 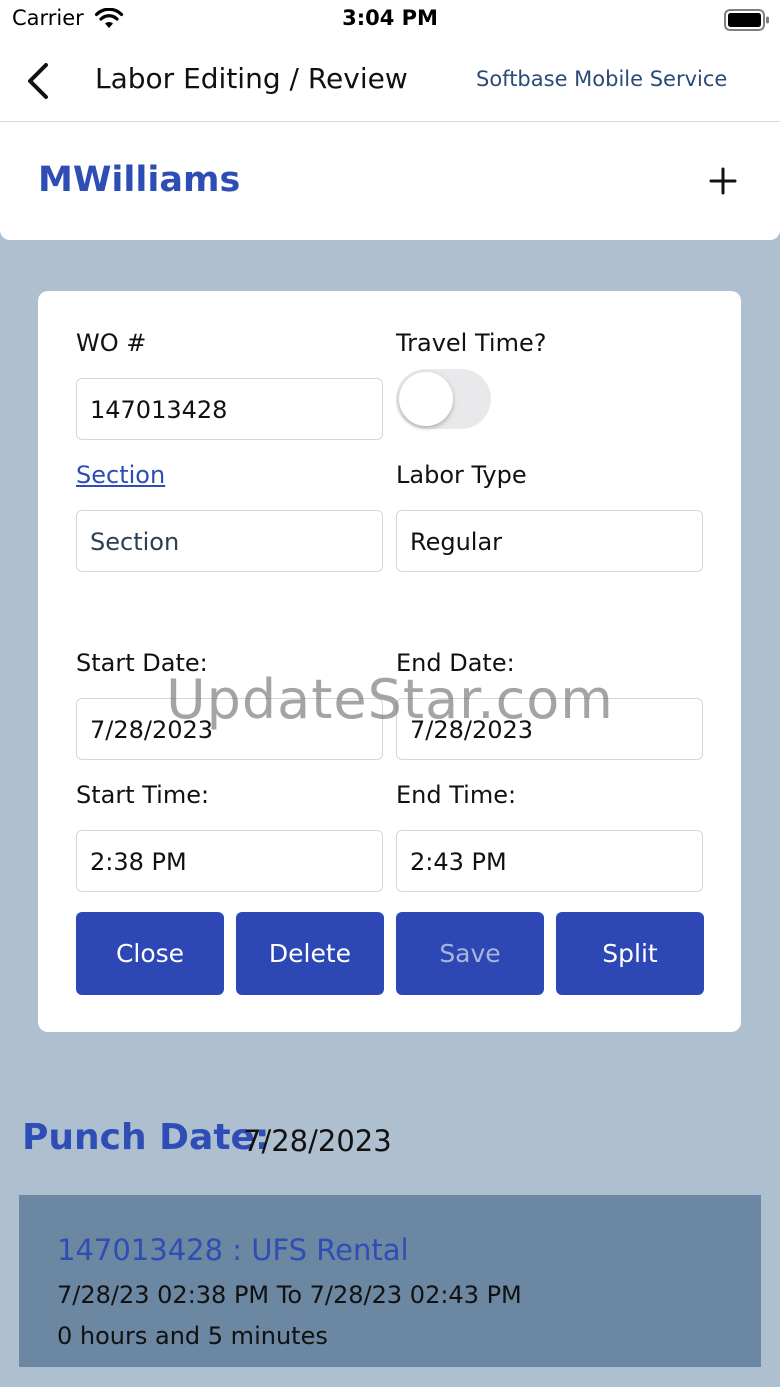 I want to click on watermark: UpdateStar.com, so click(x=390, y=699).